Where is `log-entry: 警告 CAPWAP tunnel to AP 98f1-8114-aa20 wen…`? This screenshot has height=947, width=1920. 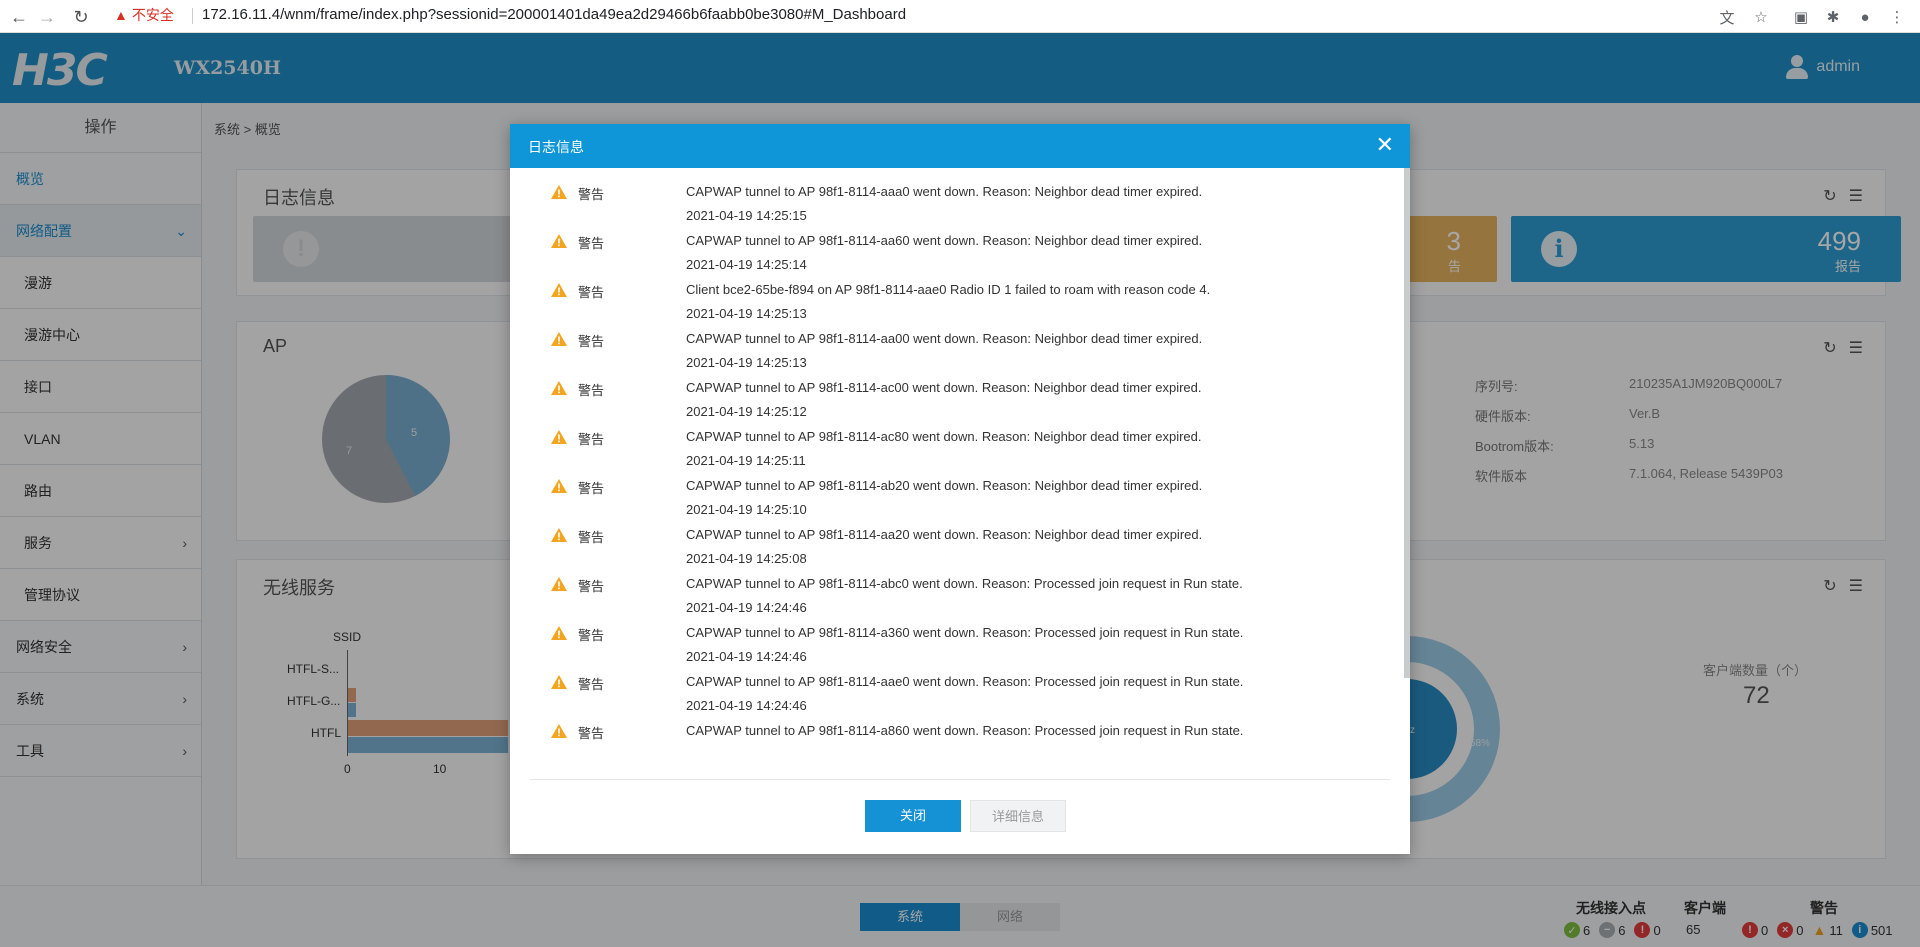 log-entry: 警告 CAPWAP tunnel to AP 98f1-8114-aa20 wen… is located at coordinates (957, 543).